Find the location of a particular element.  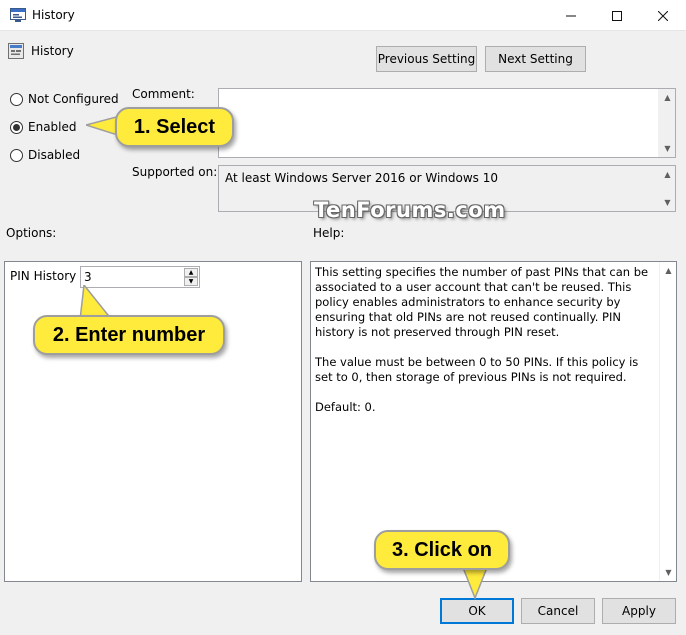

options-label: Options: is located at coordinates (31, 233).